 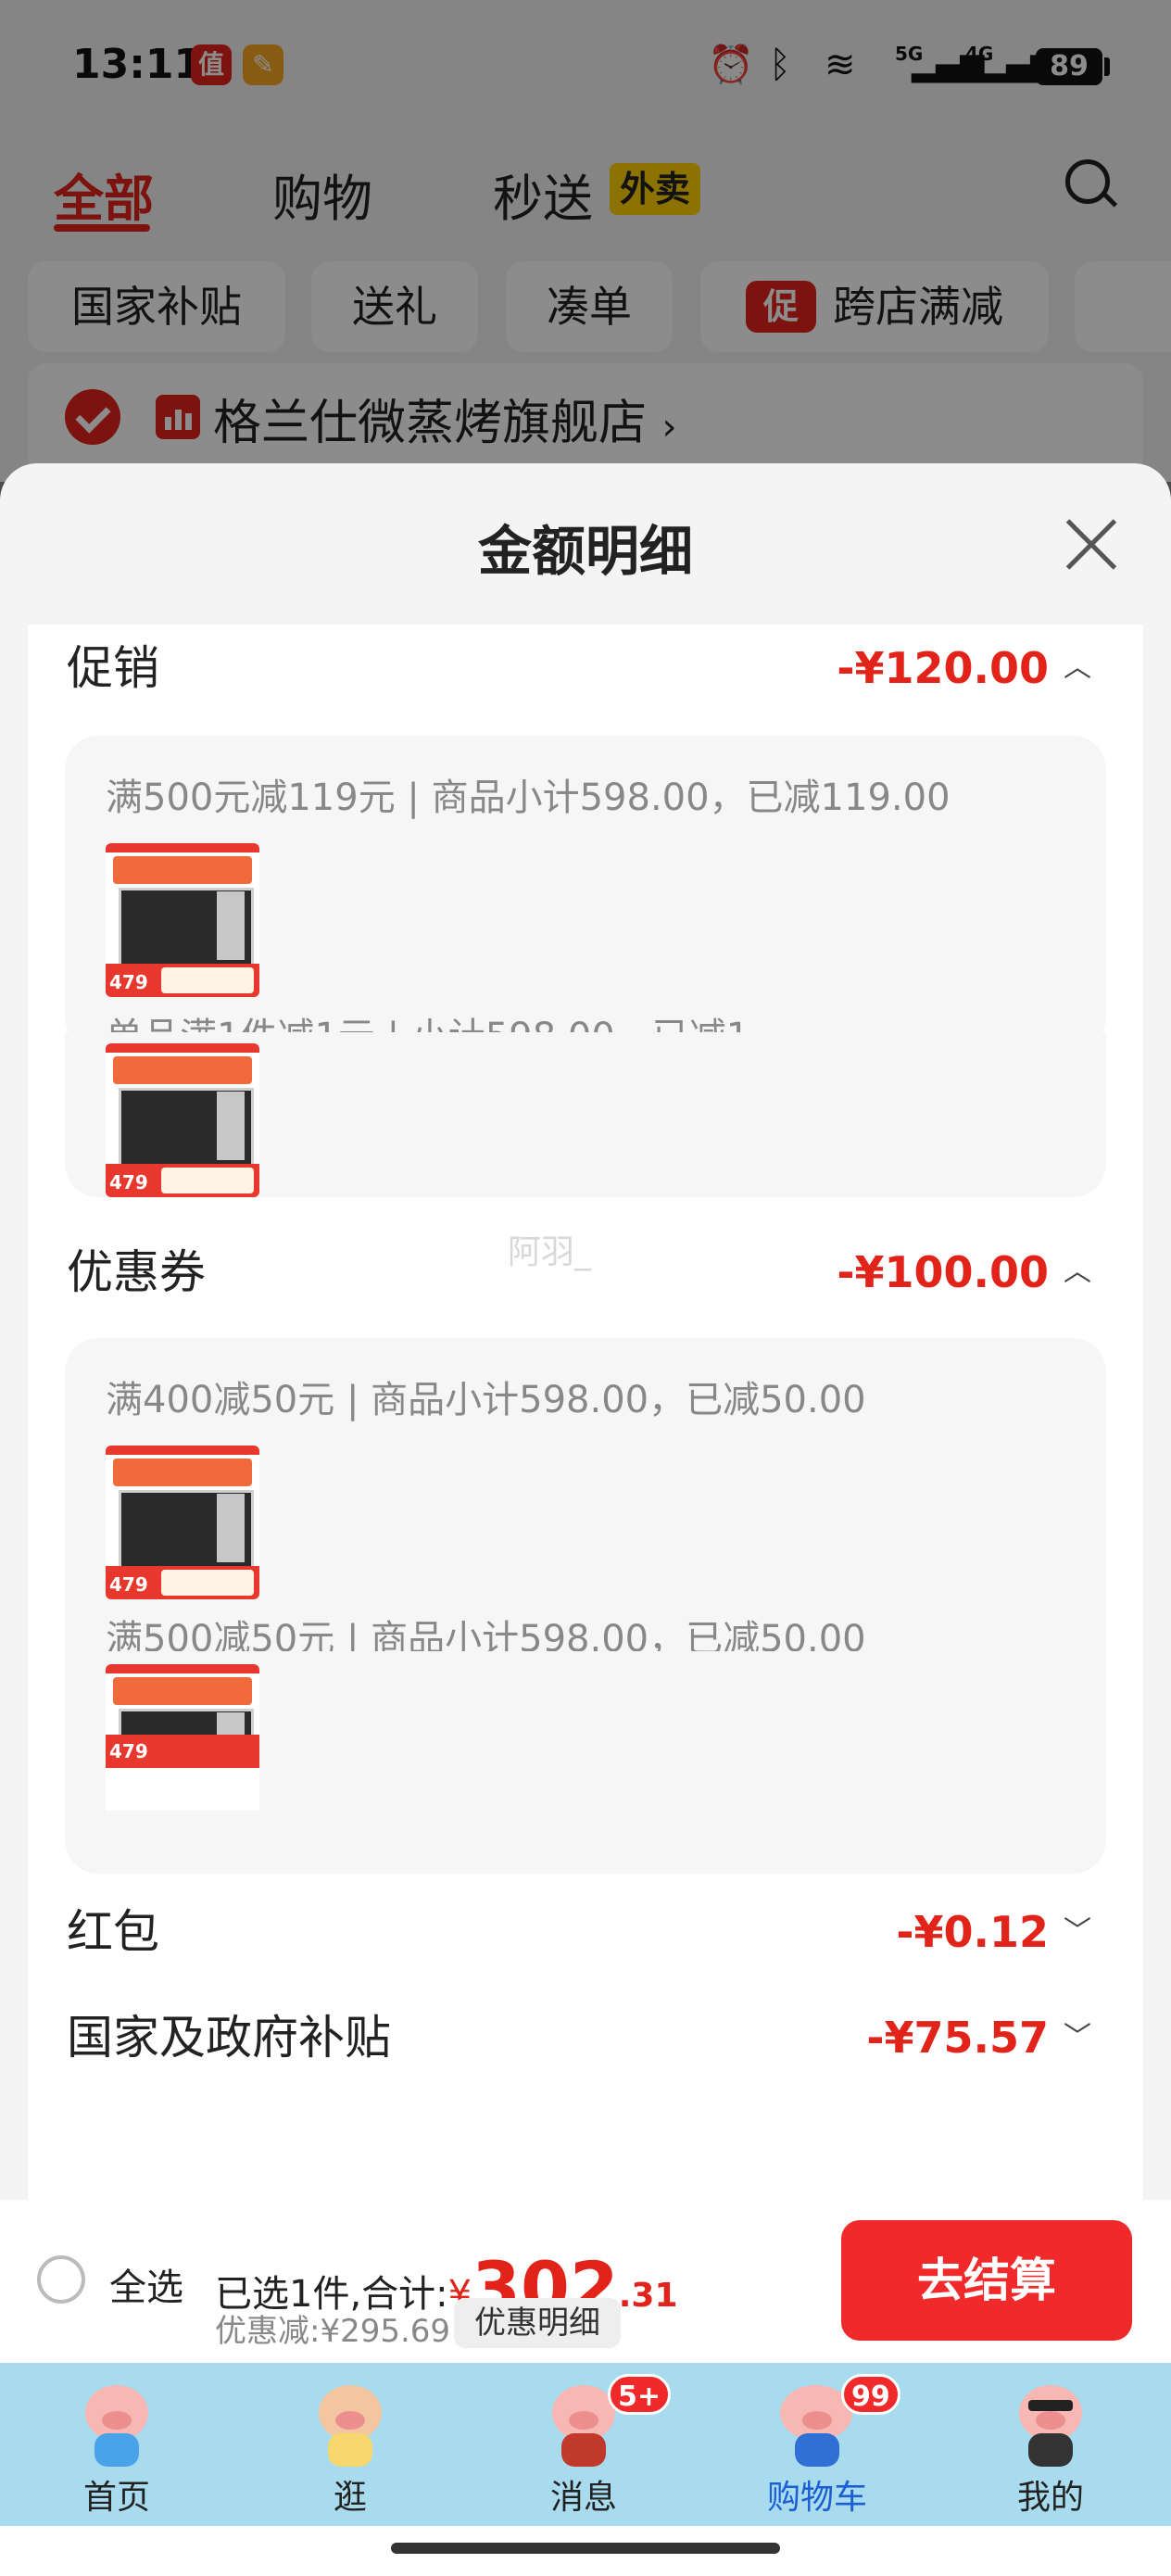 What do you see at coordinates (943, 1272) in the screenshot?
I see `section-coupon-amount: -¥100.00` at bounding box center [943, 1272].